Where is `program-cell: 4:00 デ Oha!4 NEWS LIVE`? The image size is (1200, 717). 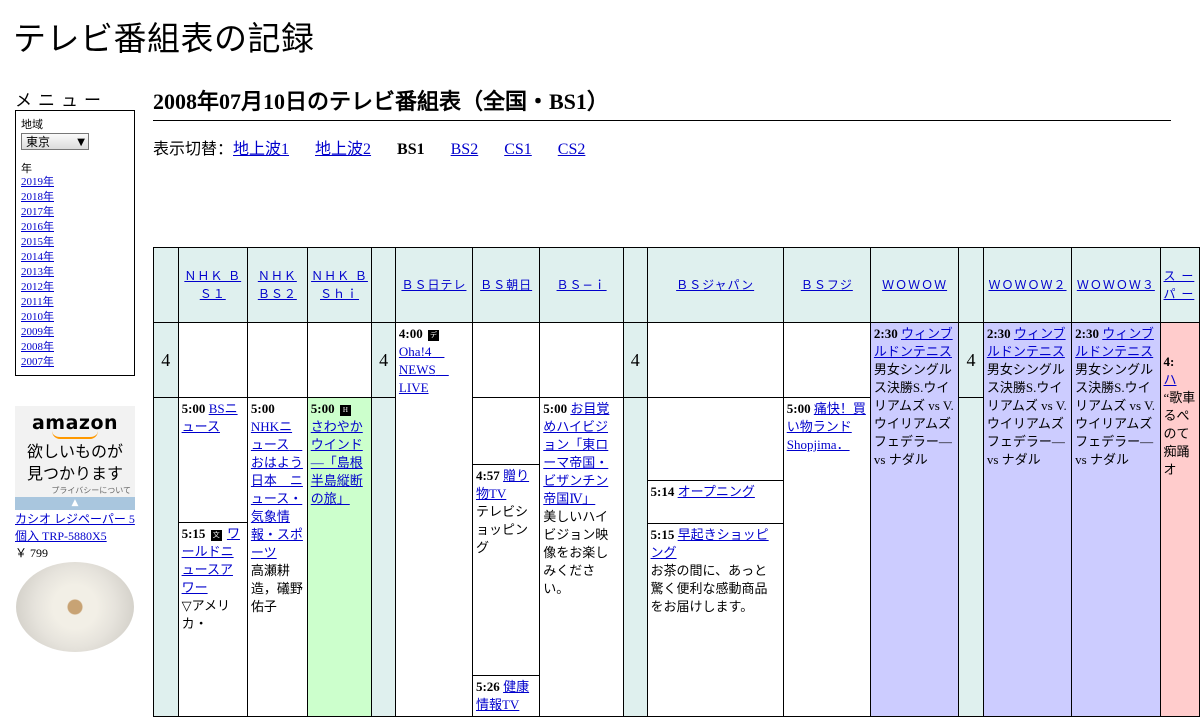 program-cell: 4:00 デ Oha!4 NEWS LIVE is located at coordinates (433, 519).